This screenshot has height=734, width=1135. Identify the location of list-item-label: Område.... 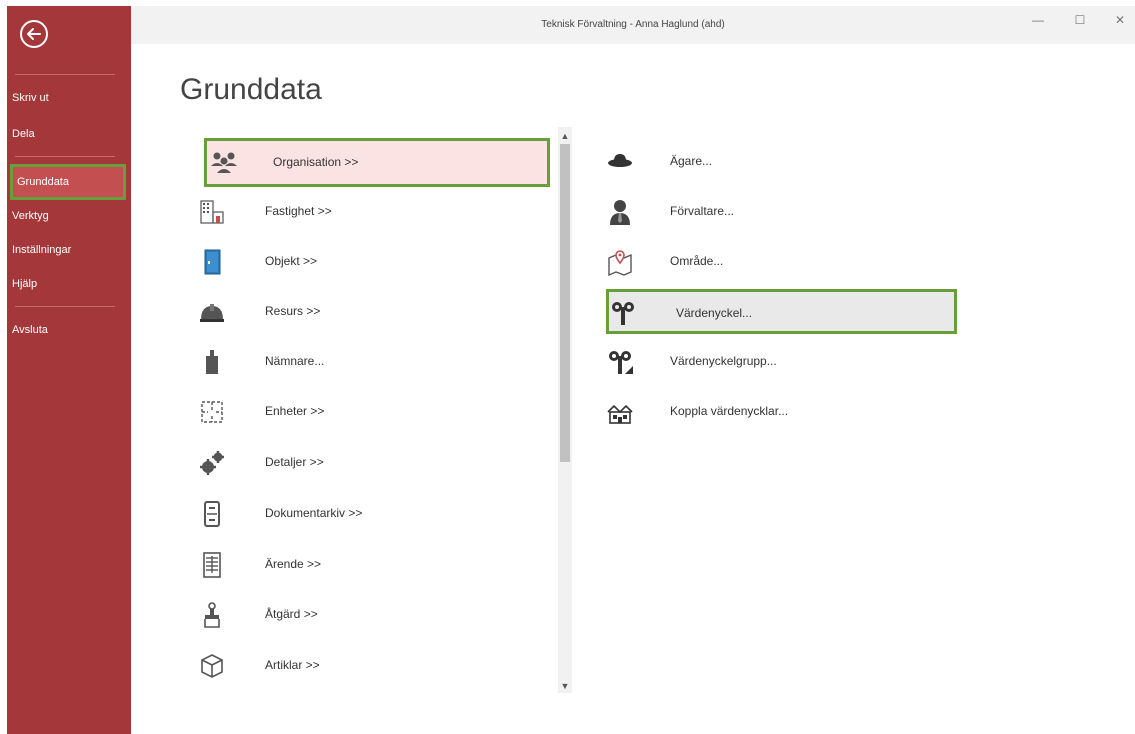
(697, 261).